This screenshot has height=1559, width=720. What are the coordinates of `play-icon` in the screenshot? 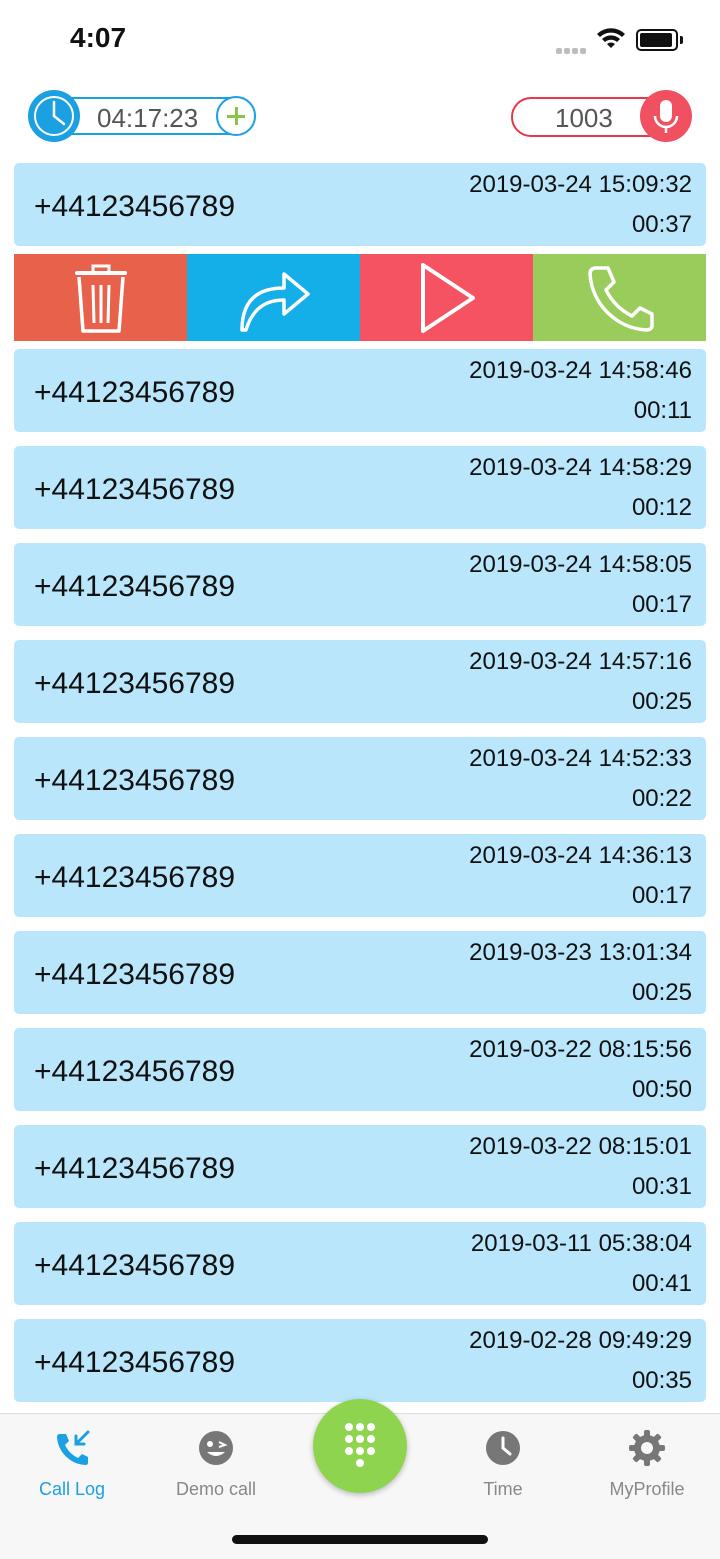 It's located at (447, 297).